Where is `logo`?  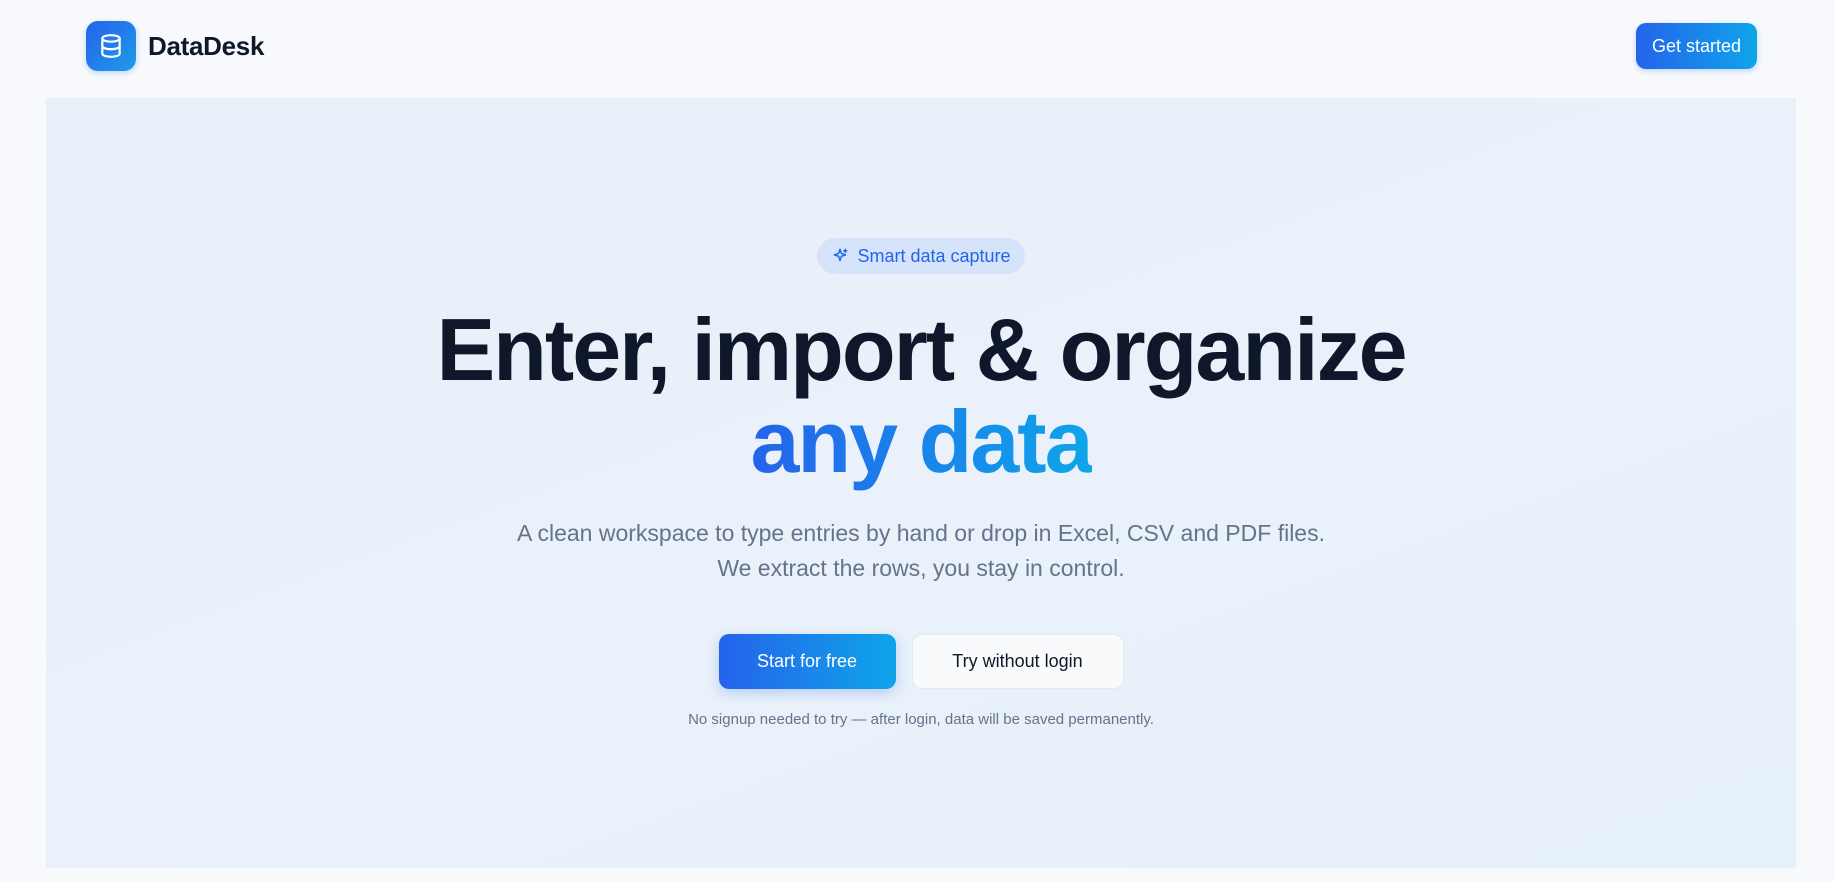 logo is located at coordinates (111, 46).